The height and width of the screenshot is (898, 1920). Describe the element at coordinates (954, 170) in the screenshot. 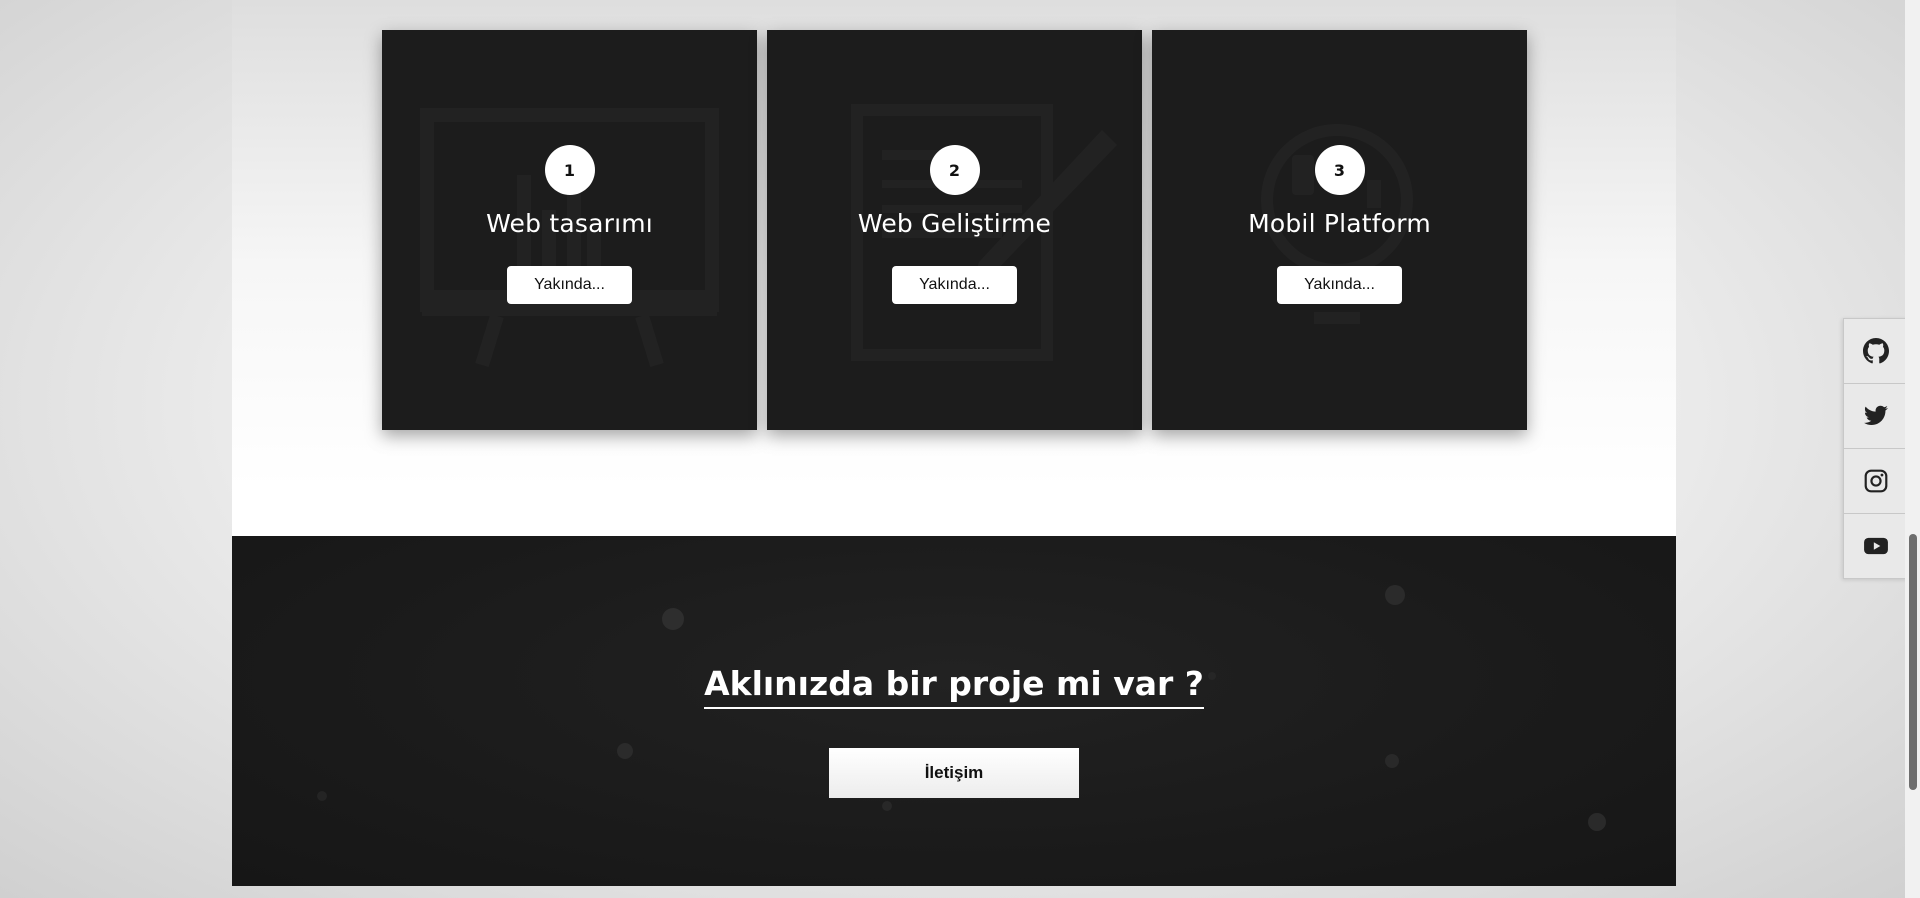

I see `card-number: 2` at that location.